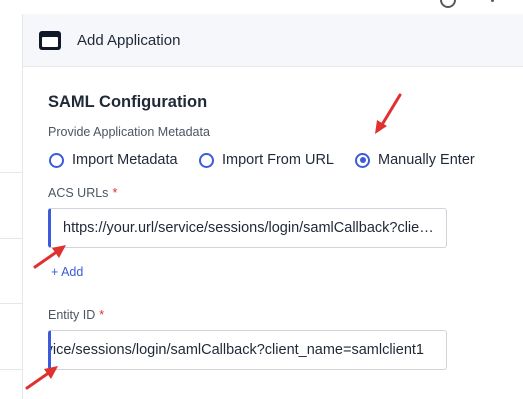  What do you see at coordinates (78, 193) in the screenshot?
I see `acs-urls-label-text: ACS URLs` at bounding box center [78, 193].